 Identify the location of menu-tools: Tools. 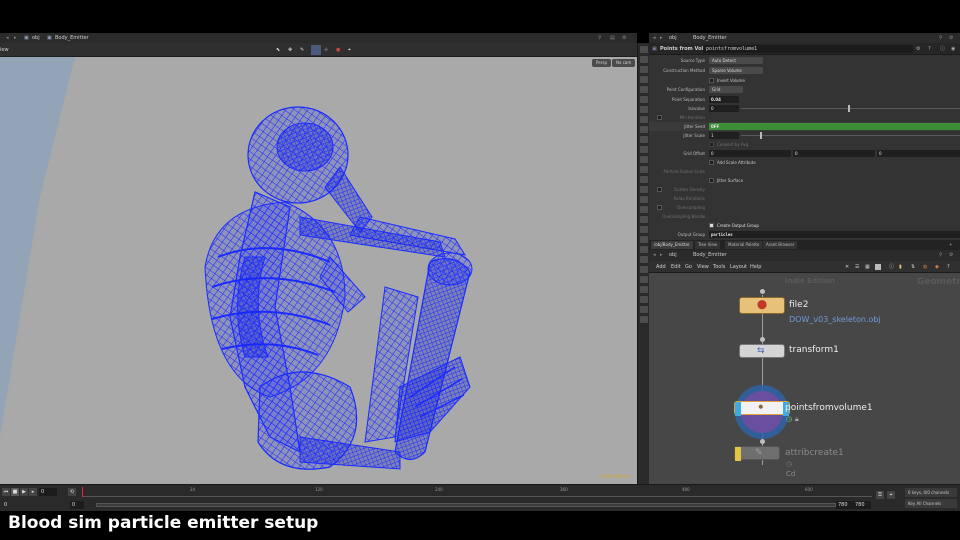
(719, 267).